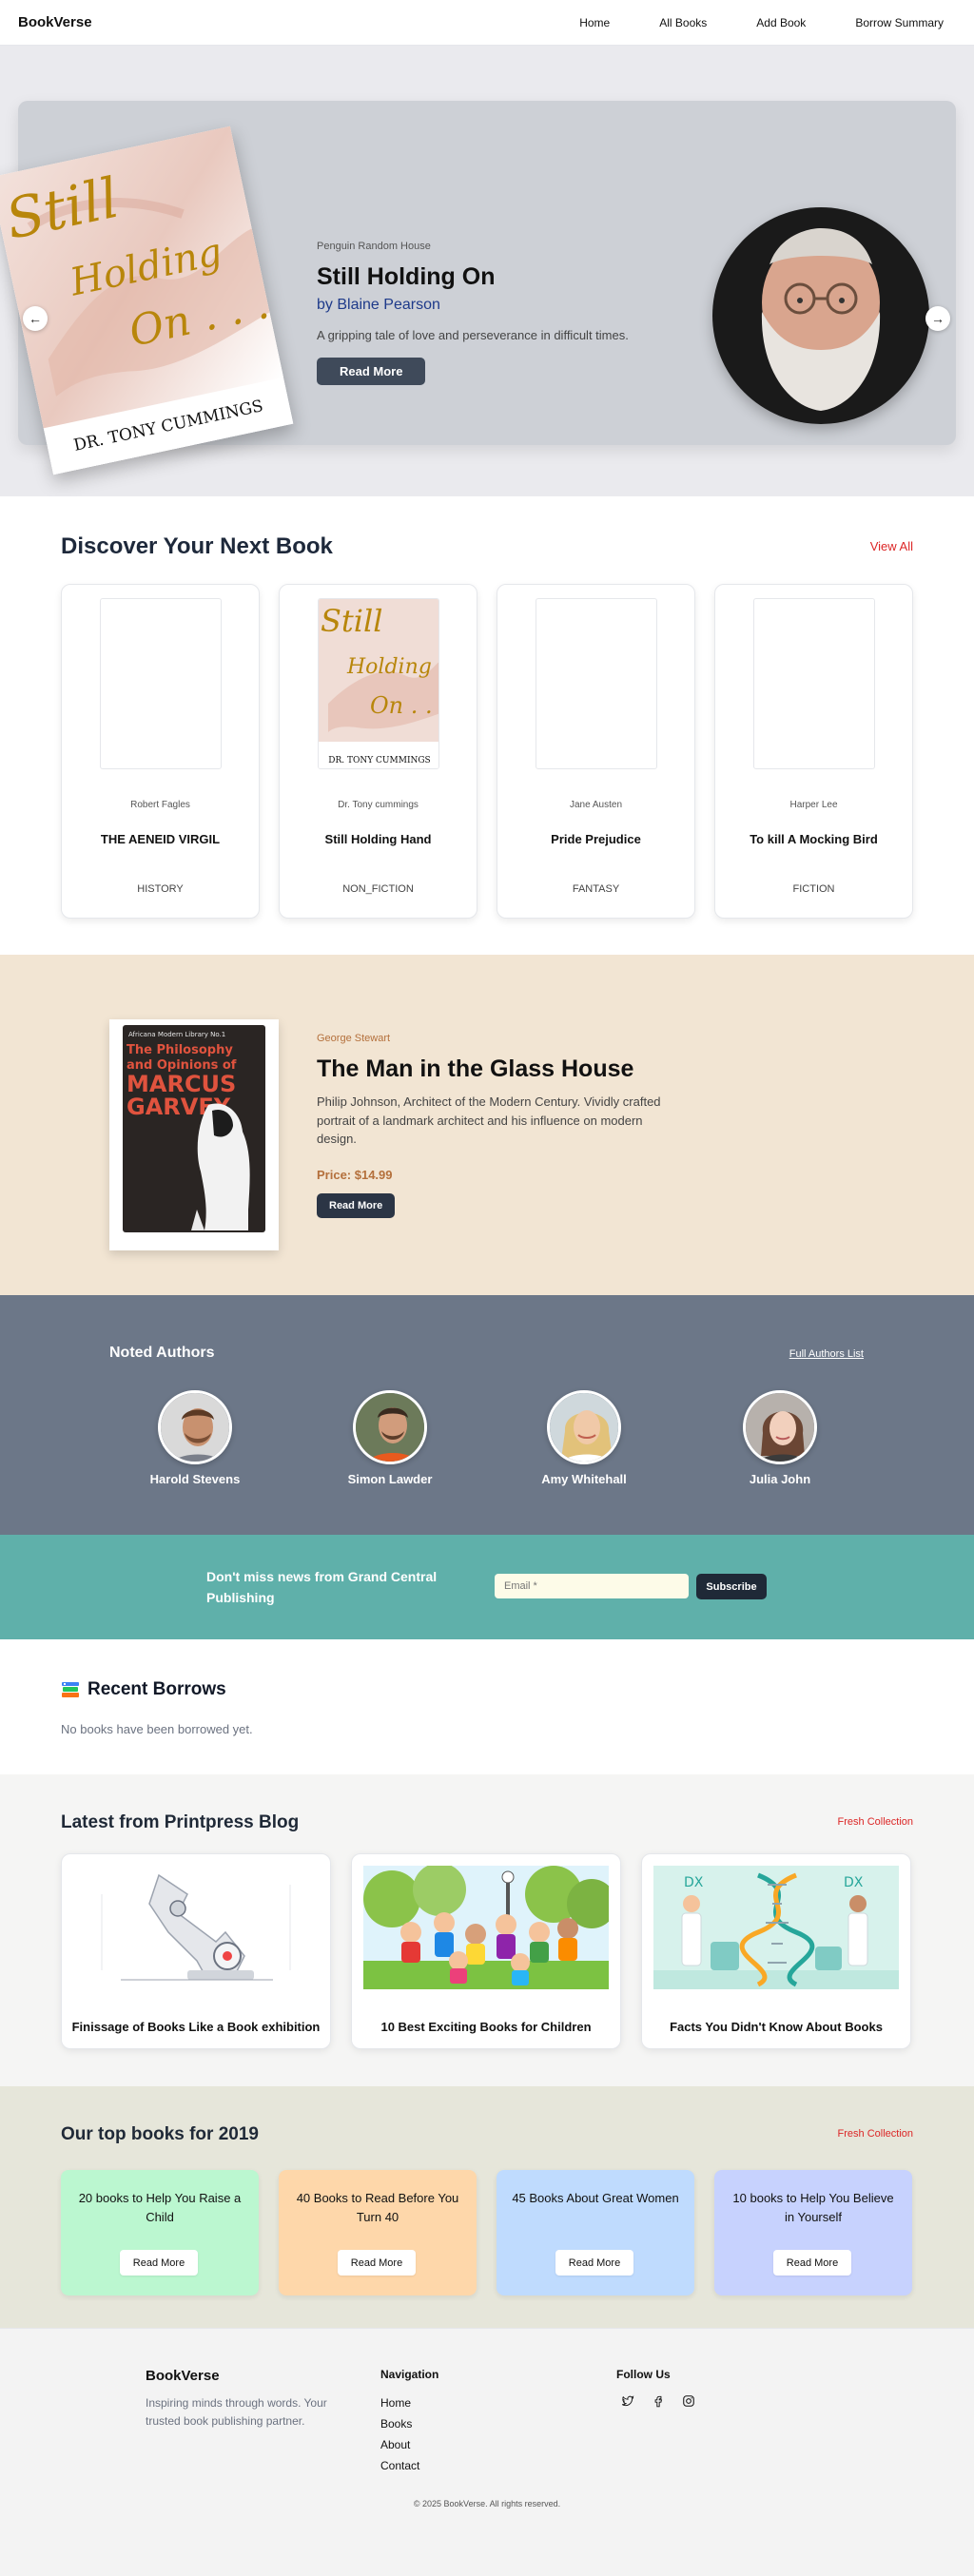 This screenshot has height=2576, width=974. What do you see at coordinates (55, 22) in the screenshot?
I see `brand-logo: BookVerse` at bounding box center [55, 22].